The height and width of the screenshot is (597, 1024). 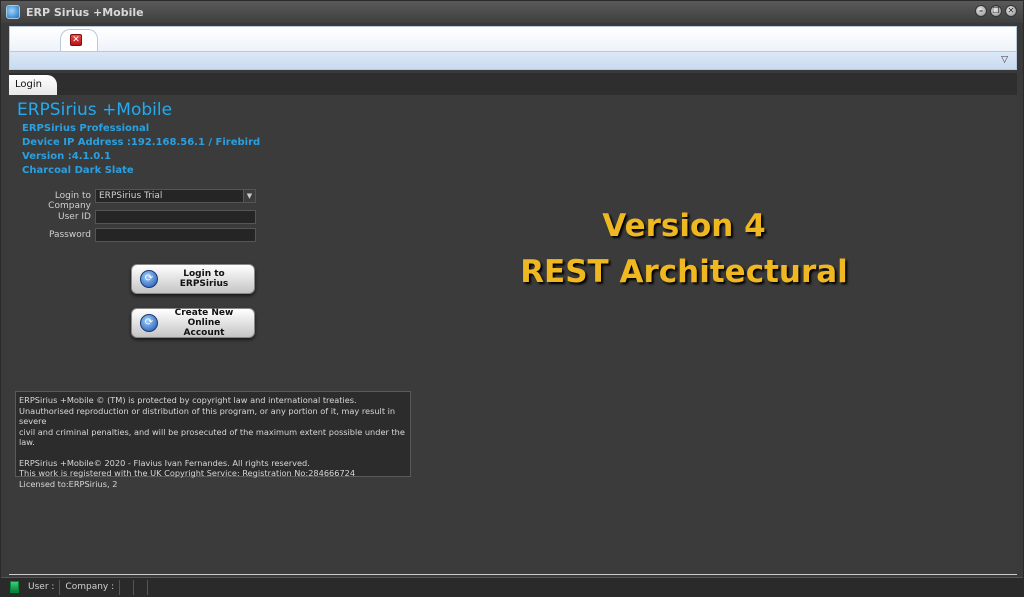 What do you see at coordinates (684, 249) in the screenshot?
I see `version-promo: Version 4 REST Architectural` at bounding box center [684, 249].